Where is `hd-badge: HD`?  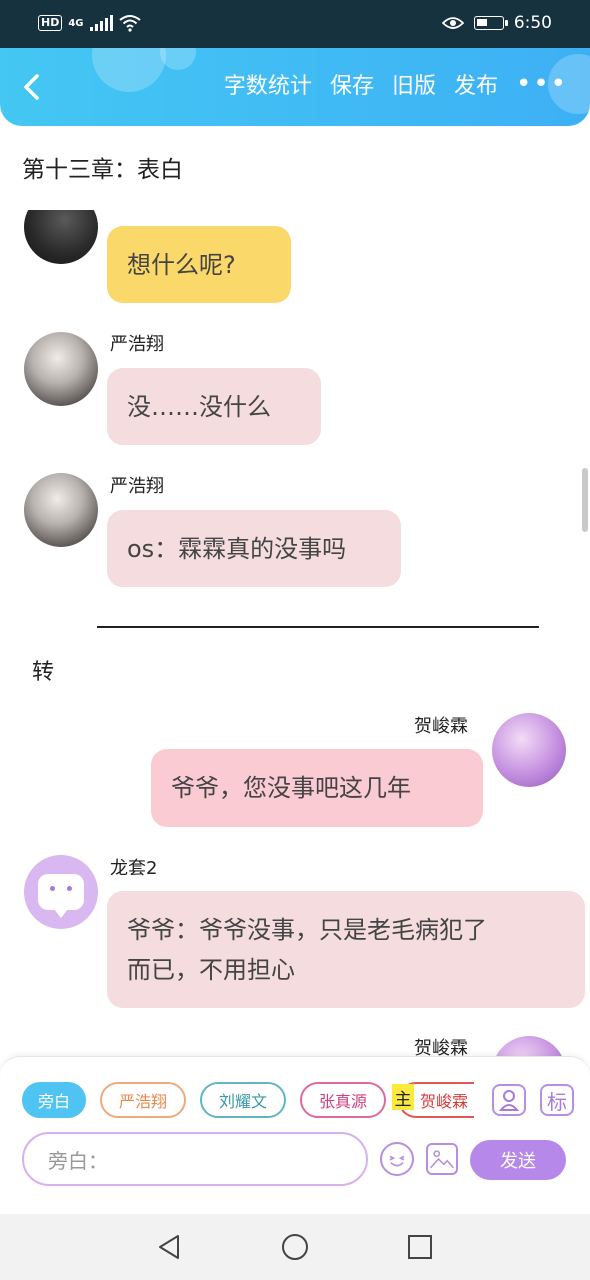 hd-badge: HD is located at coordinates (50, 23).